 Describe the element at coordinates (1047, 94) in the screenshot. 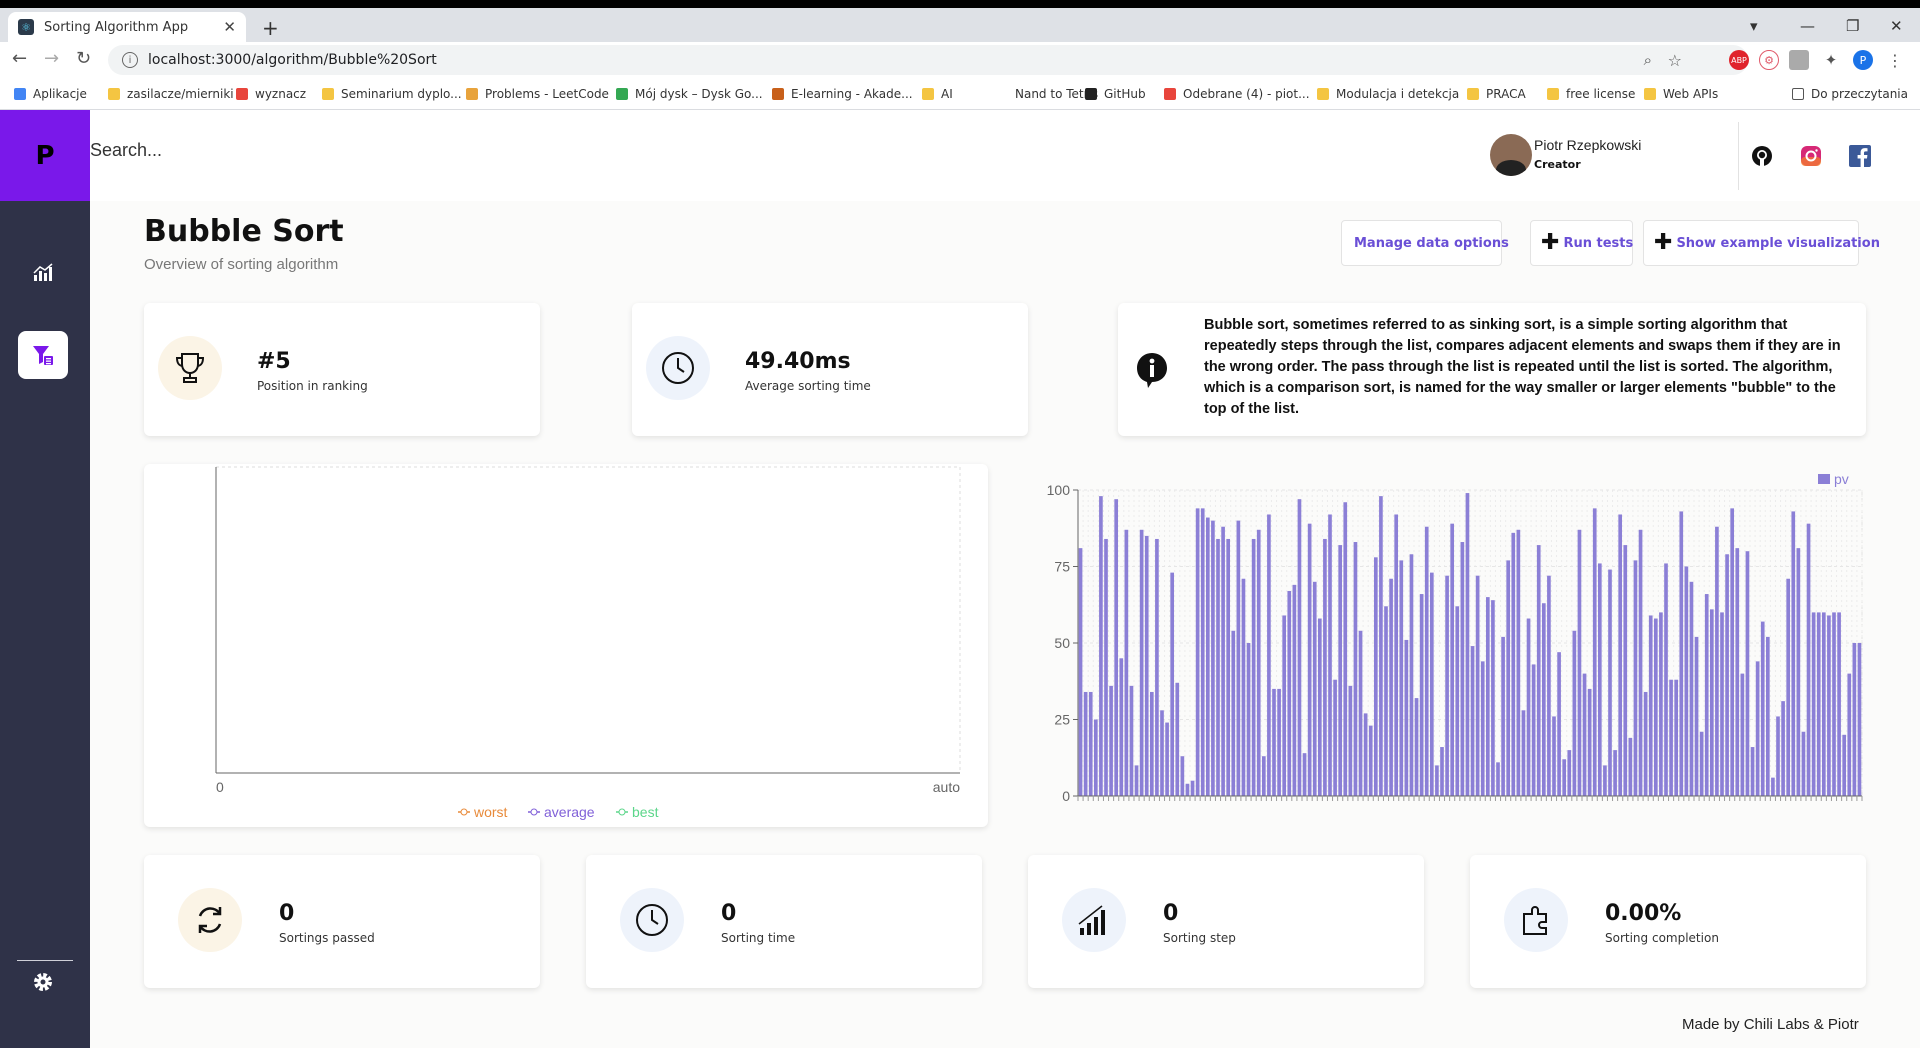

I see `bookmark-item: Nand to Tetris` at that location.